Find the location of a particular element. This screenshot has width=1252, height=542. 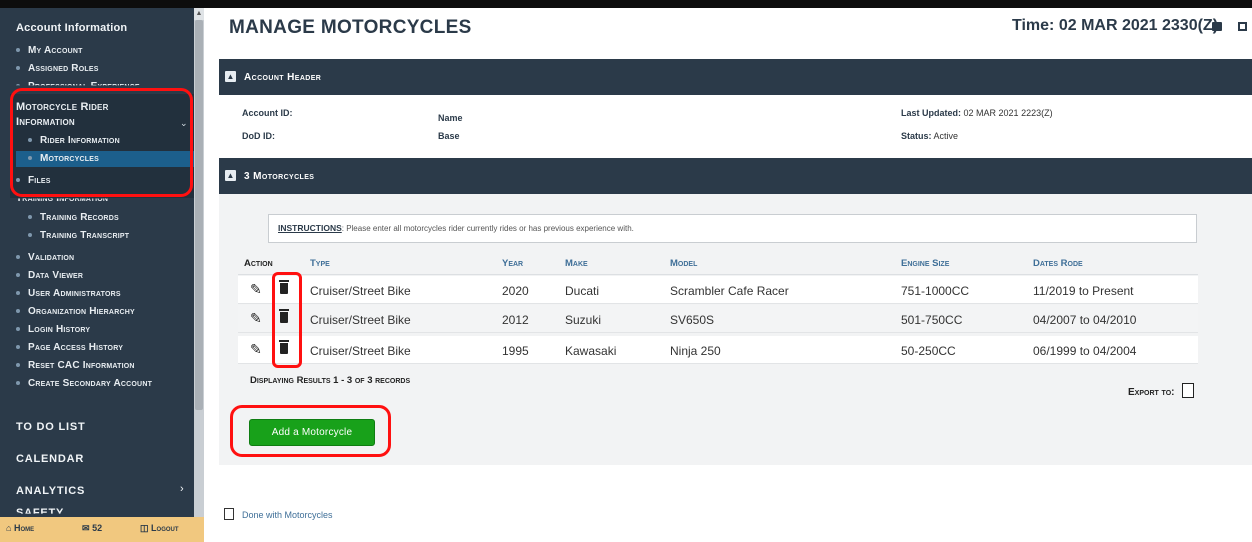

col-model: Model is located at coordinates (683, 263).